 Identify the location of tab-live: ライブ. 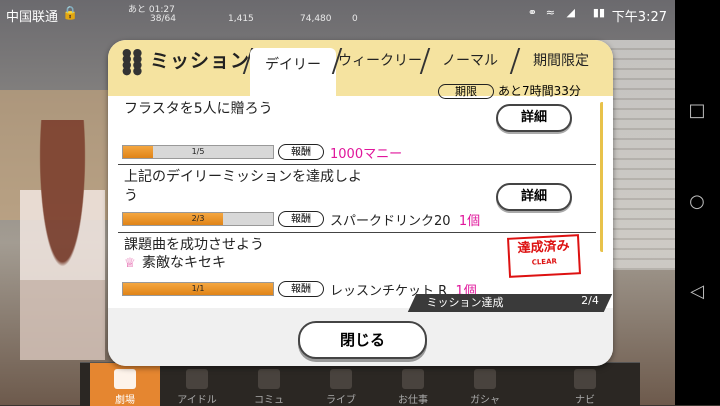
(341, 384).